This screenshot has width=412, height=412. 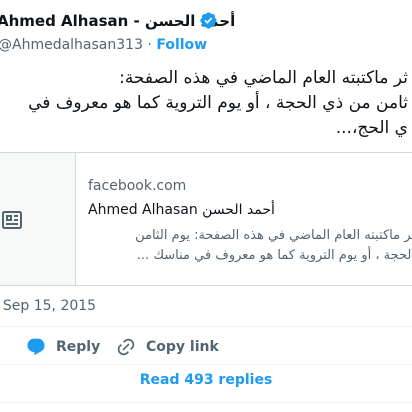 I want to click on tweet-date: · Sep 15, 2015, so click(x=48, y=306).